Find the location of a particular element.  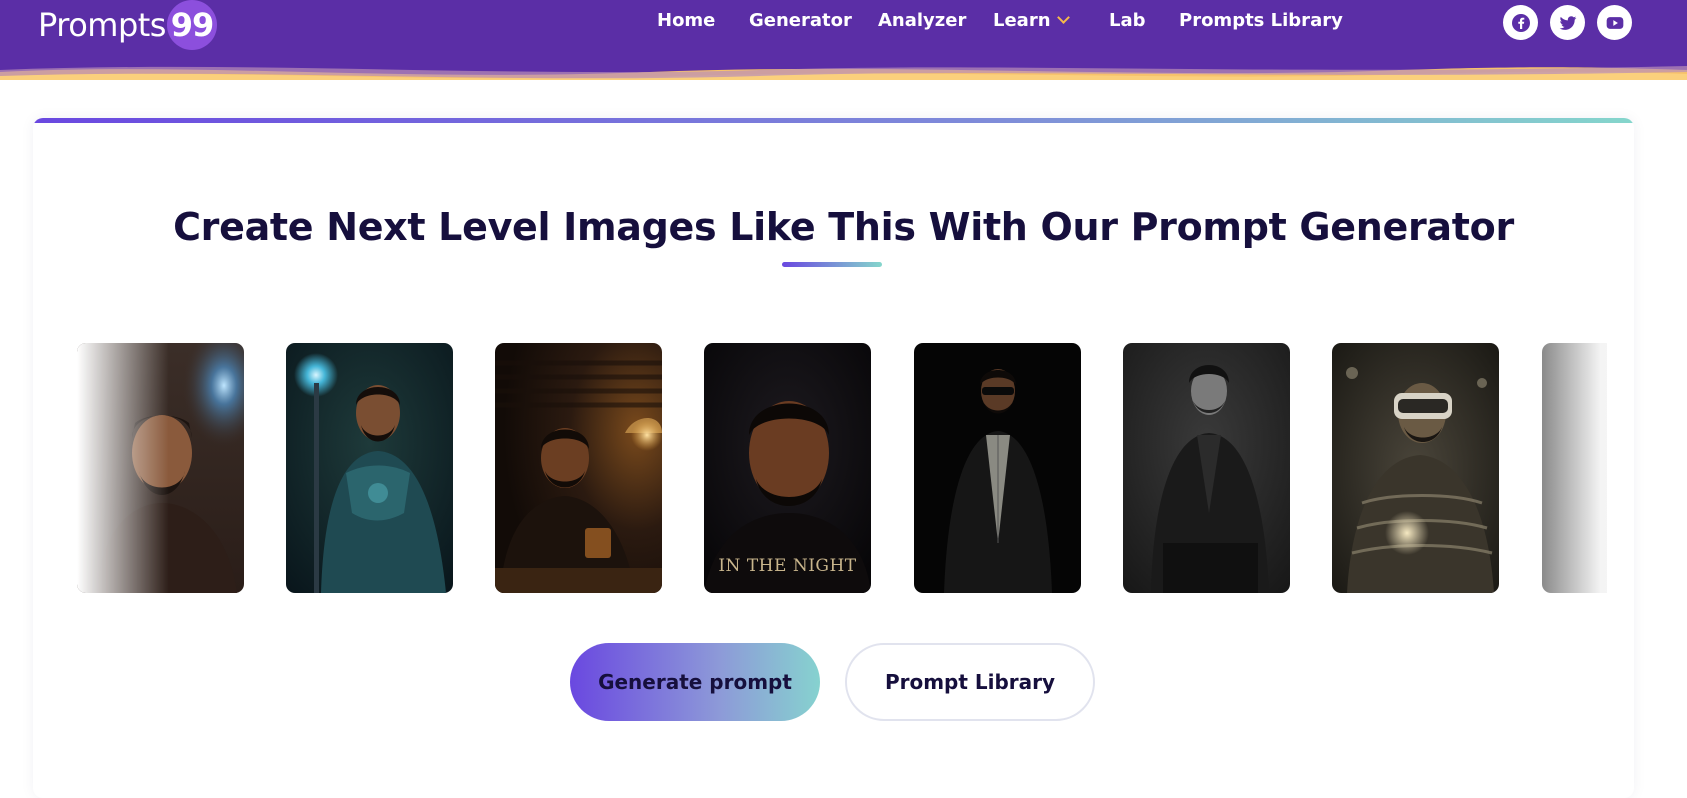

prompt-library-button: Prompt Library is located at coordinates (970, 682).